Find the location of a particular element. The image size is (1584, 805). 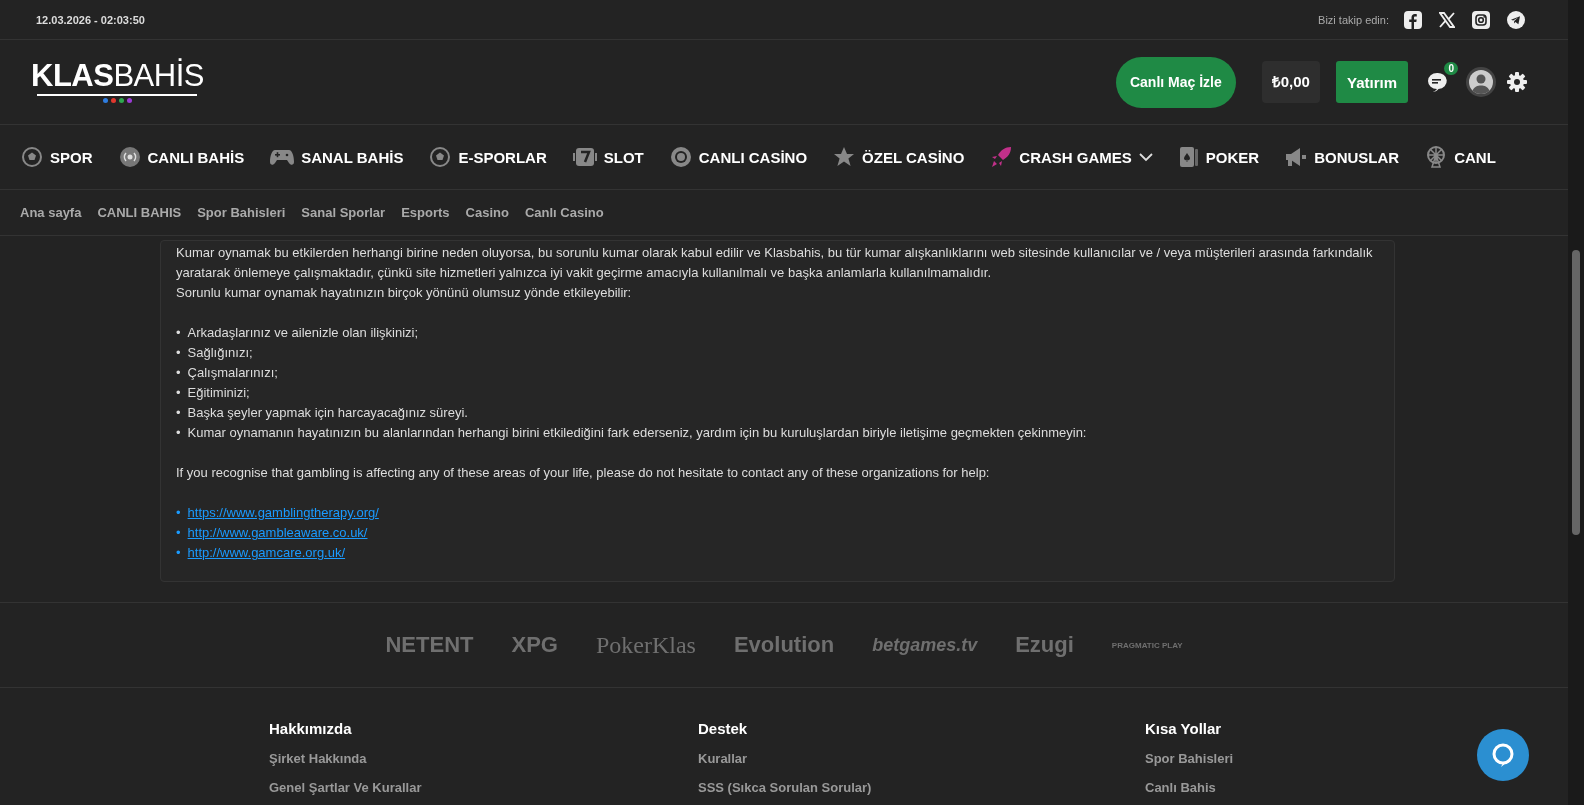

sub-nav-link: Canlı Casino is located at coordinates (564, 212).